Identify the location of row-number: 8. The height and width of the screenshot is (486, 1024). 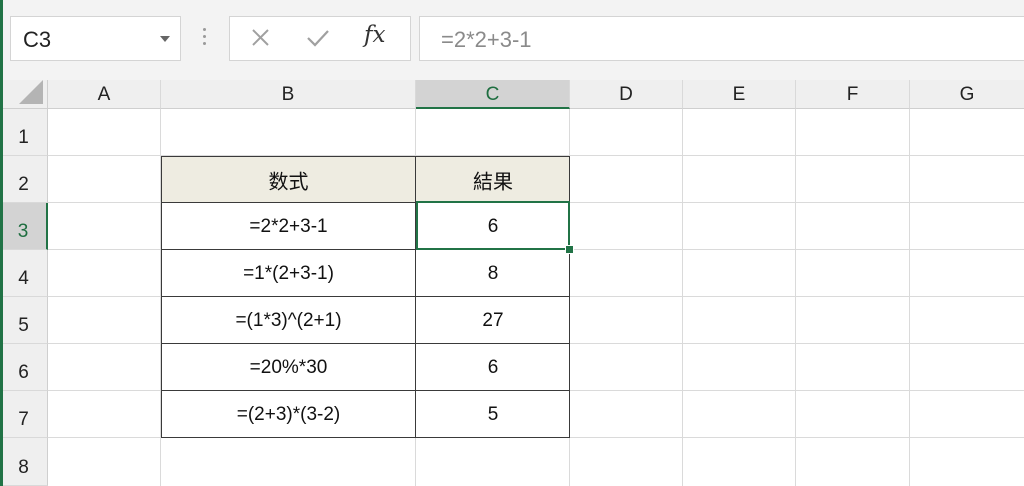
(23, 467).